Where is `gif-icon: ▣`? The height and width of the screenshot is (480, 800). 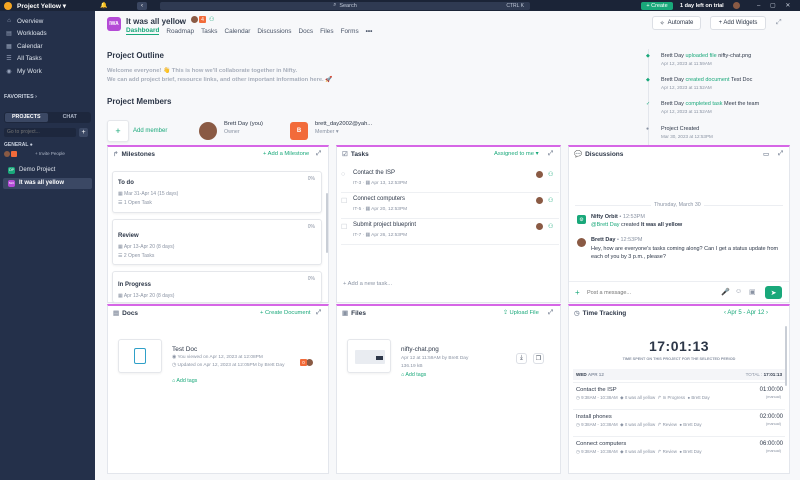 gif-icon: ▣ is located at coordinates (752, 292).